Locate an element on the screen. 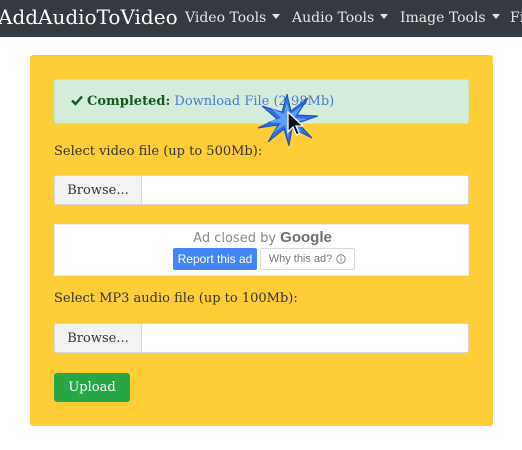 This screenshot has height=450, width=522. why-this-ad-button: Why this ad? is located at coordinates (307, 259).